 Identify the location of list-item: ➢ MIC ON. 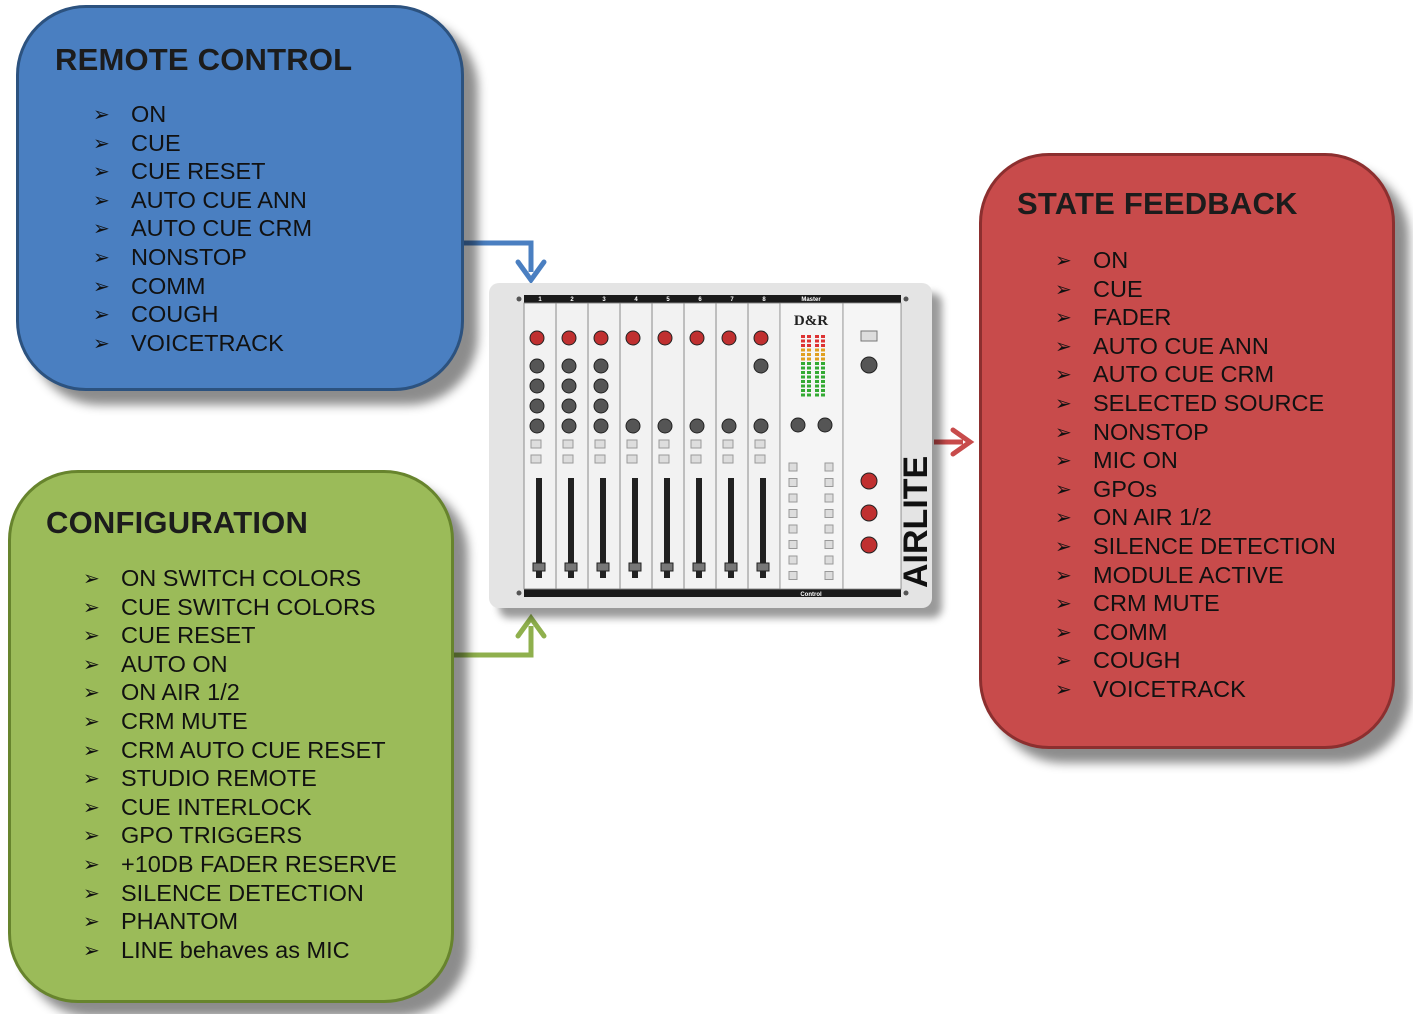
(1116, 460).